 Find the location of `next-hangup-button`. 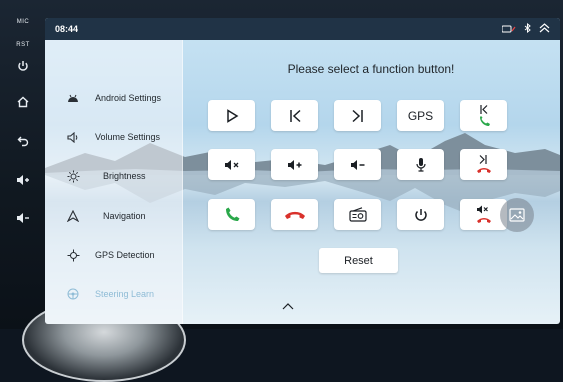

next-hangup-button is located at coordinates (483, 164).